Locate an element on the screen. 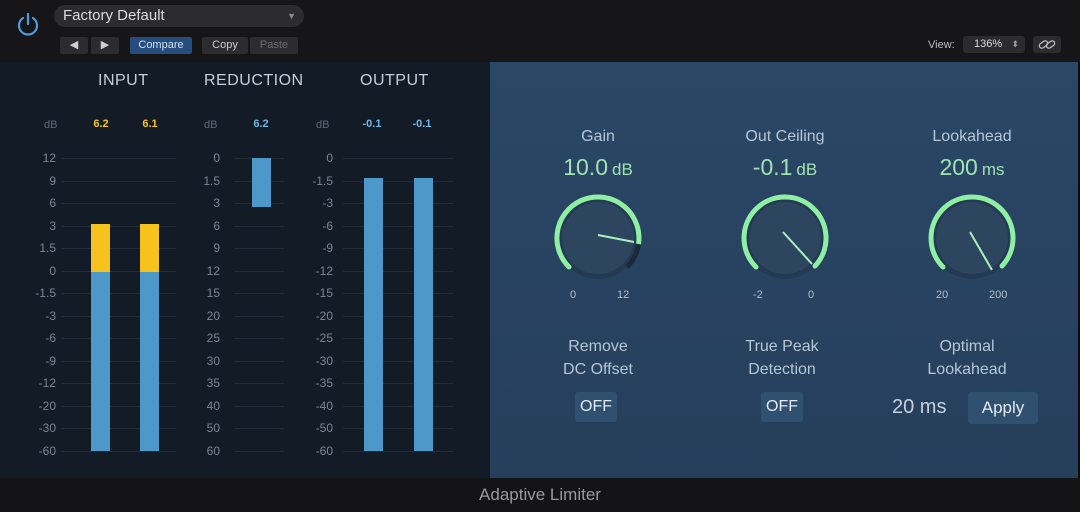  preset-dropdown: Factory Default ▼ is located at coordinates (179, 16).